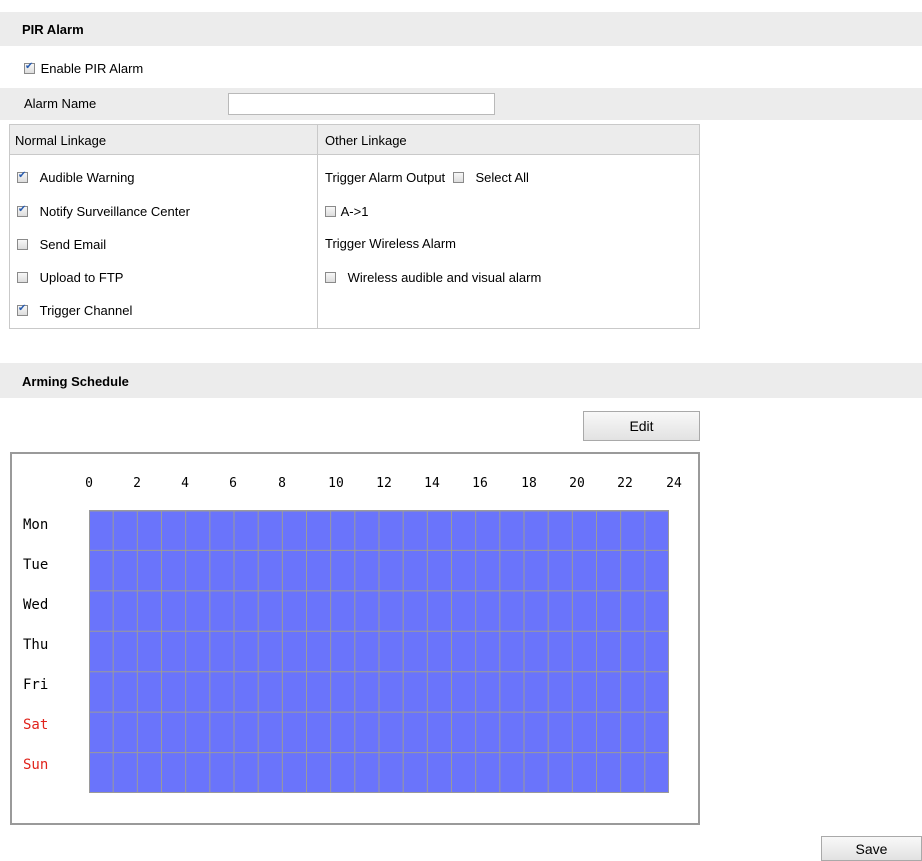 The image size is (922, 861). Describe the element at coordinates (384, 483) in the screenshot. I see `hour-label: 12` at that location.